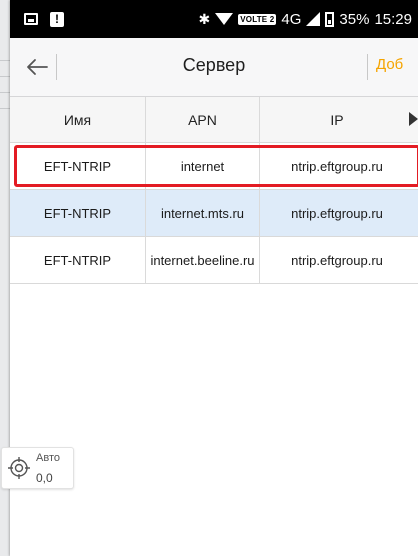 This screenshot has height=556, width=418. Describe the element at coordinates (354, 19) in the screenshot. I see `battery-percent: 35%` at that location.